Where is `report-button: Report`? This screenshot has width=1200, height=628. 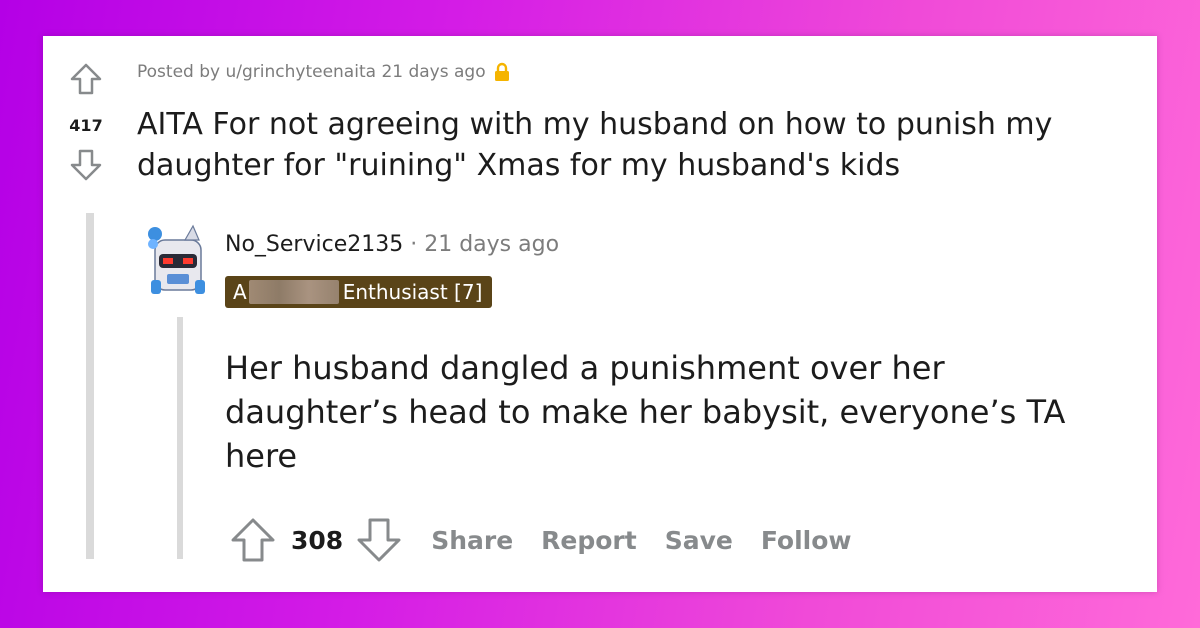
report-button: Report is located at coordinates (589, 540).